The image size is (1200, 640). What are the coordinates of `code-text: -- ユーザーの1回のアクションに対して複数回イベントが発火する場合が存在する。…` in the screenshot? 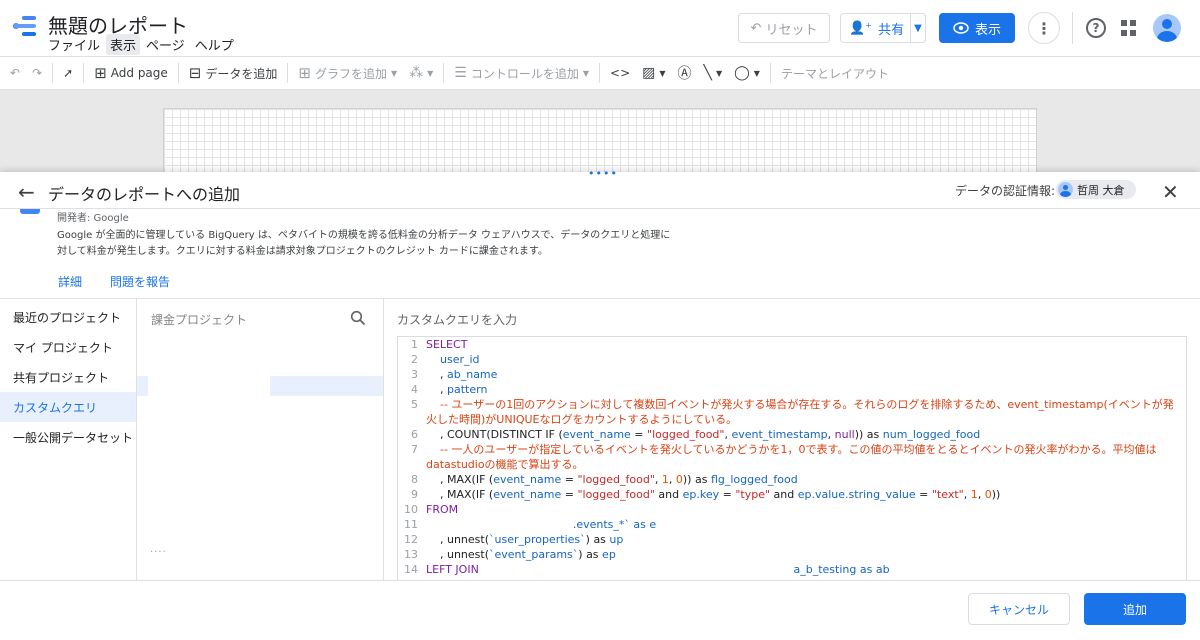 It's located at (802, 412).